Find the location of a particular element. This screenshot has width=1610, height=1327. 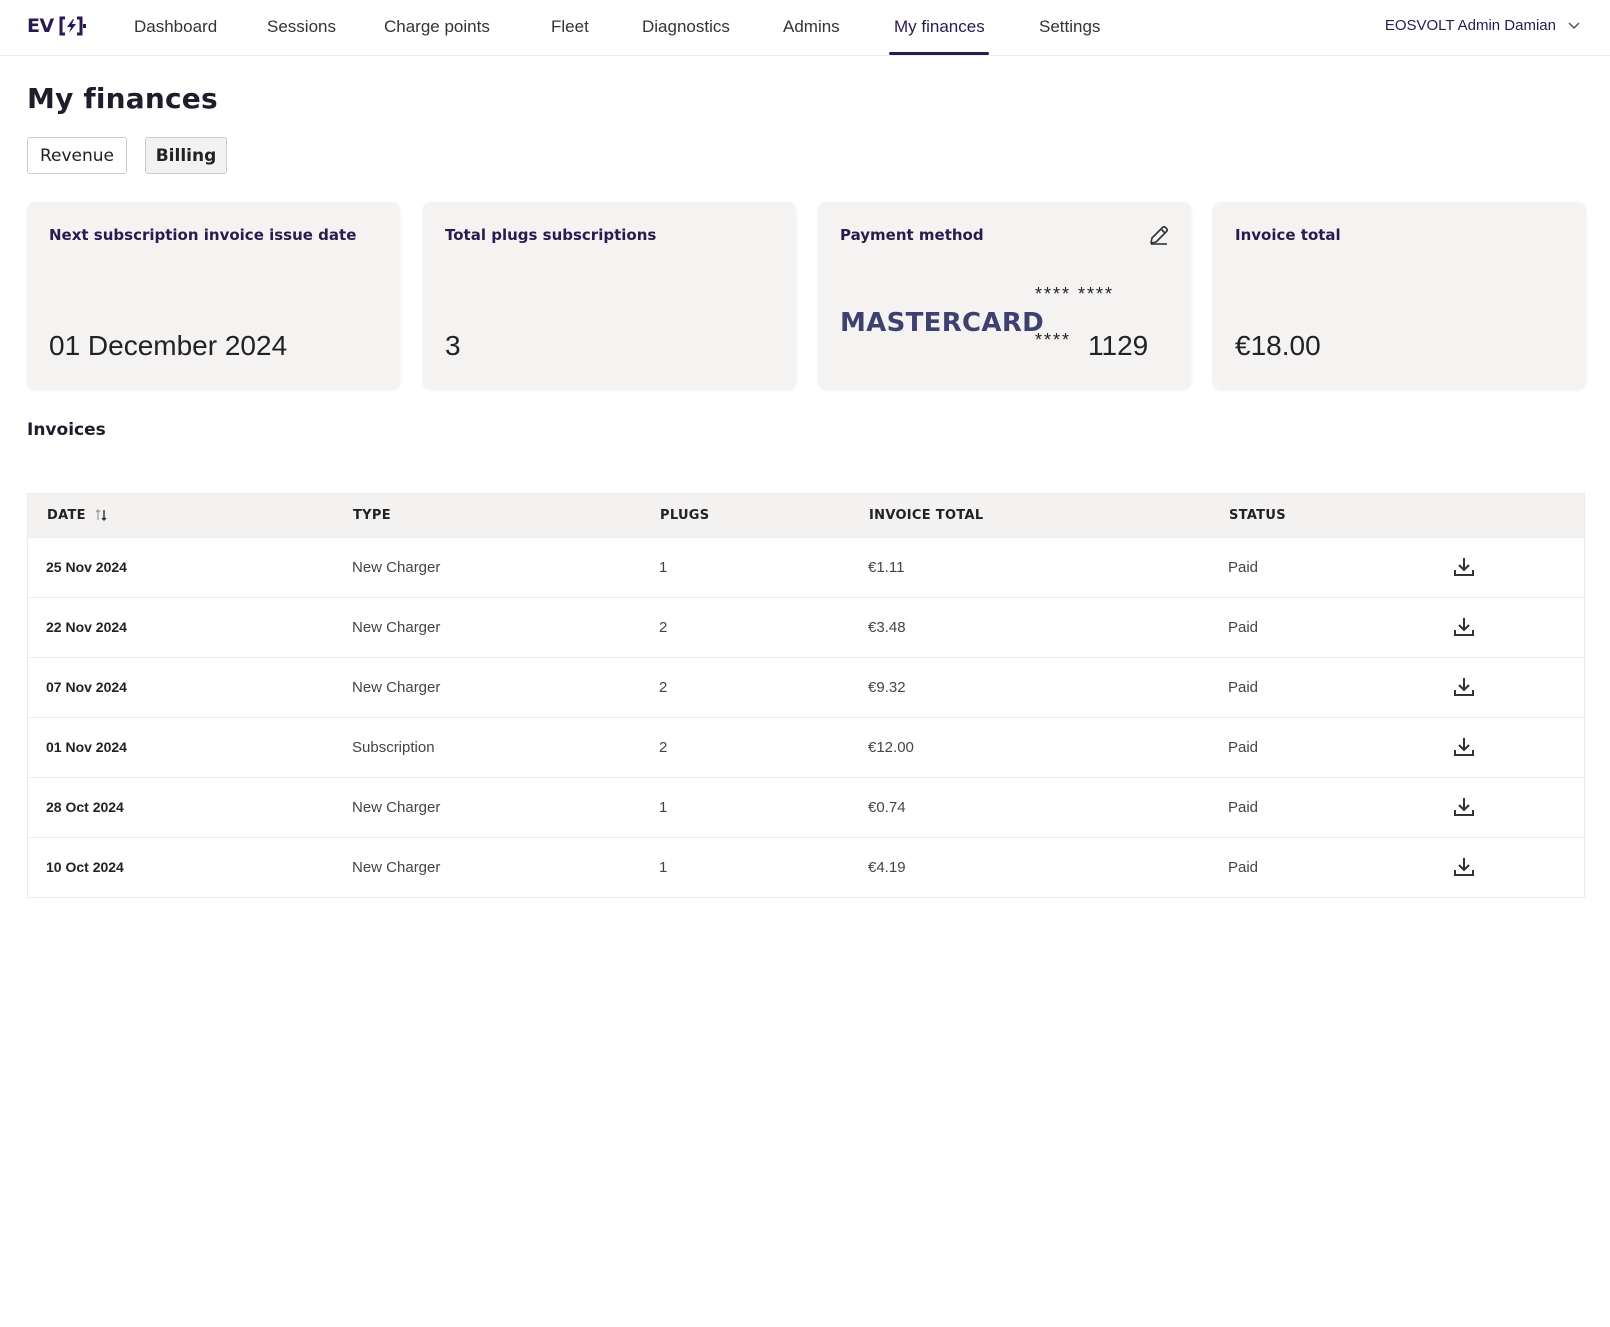

nav-fleet: Fleet is located at coordinates (570, 27).